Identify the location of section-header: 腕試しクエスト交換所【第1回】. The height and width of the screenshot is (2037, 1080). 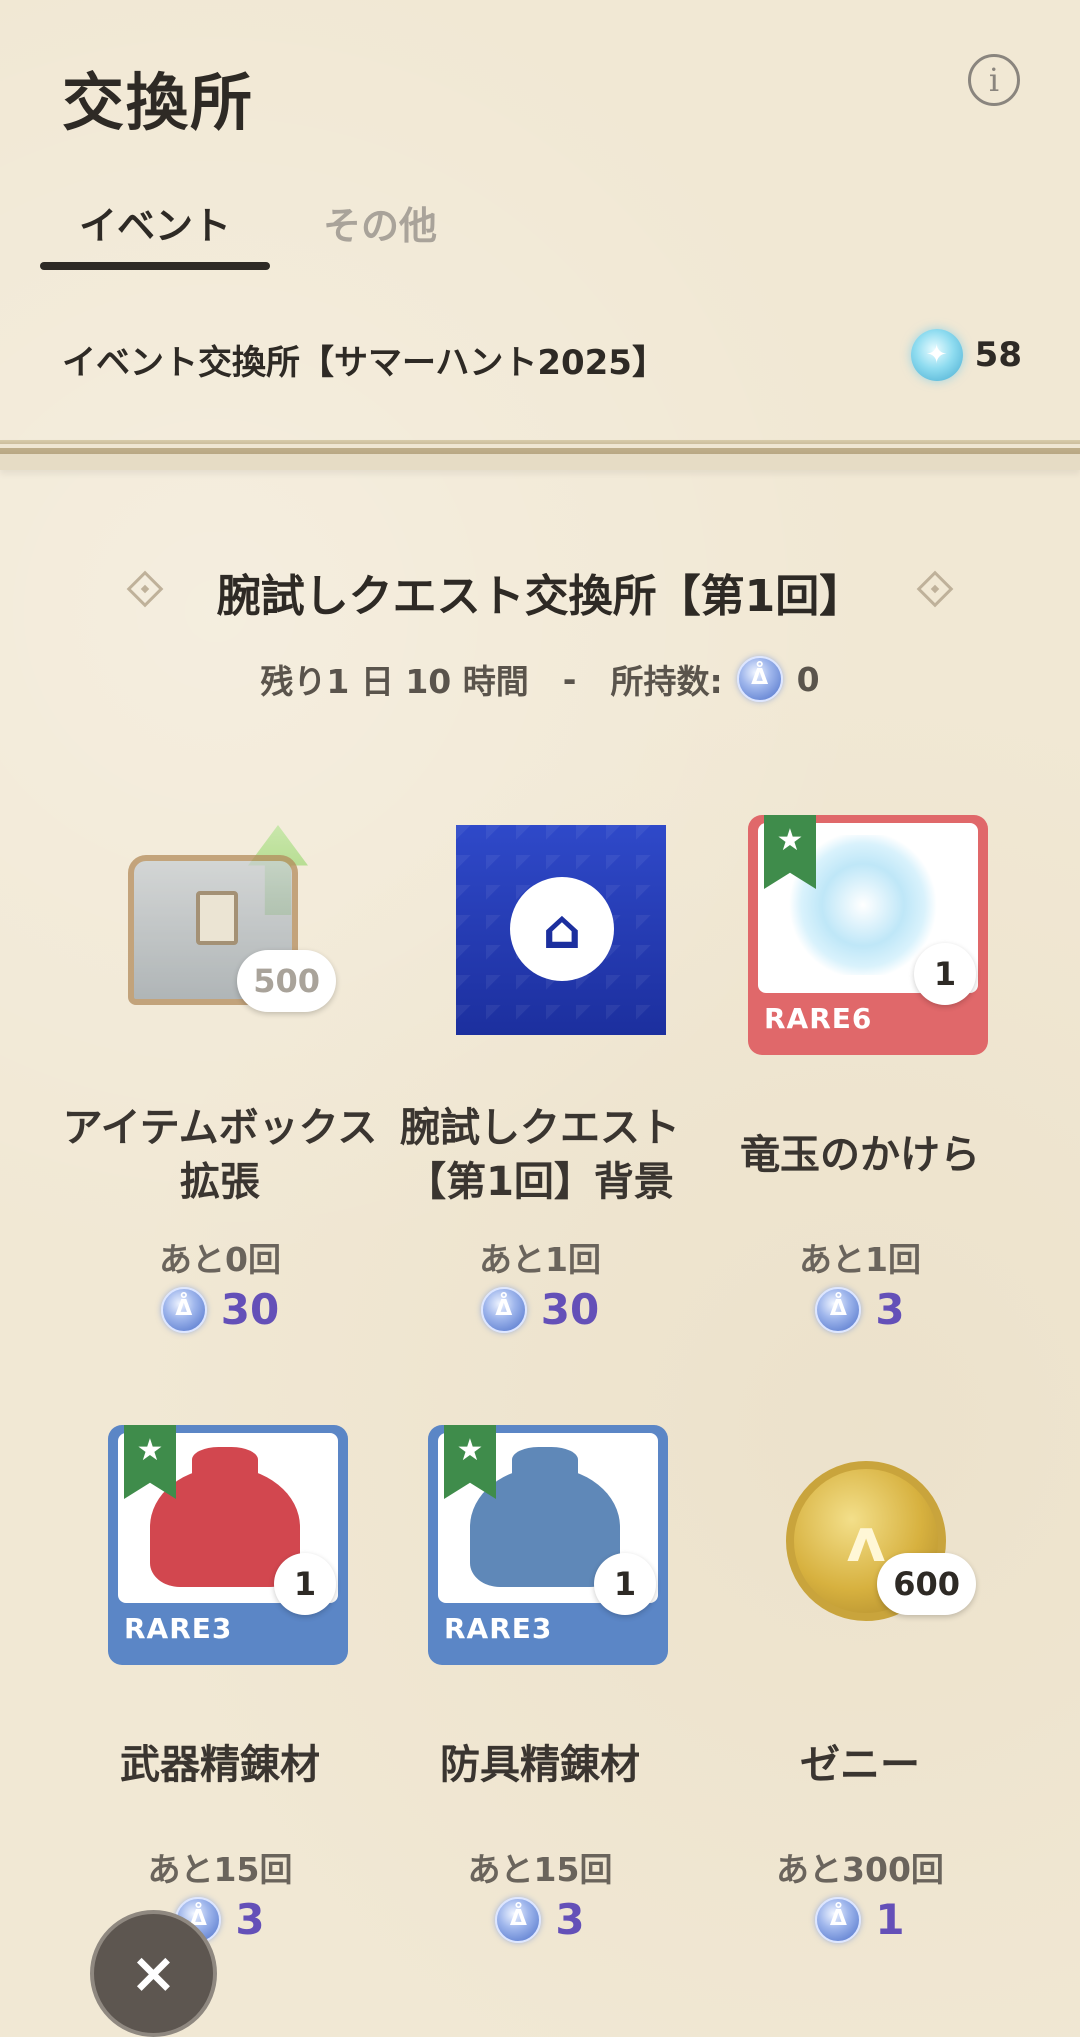
(540, 595).